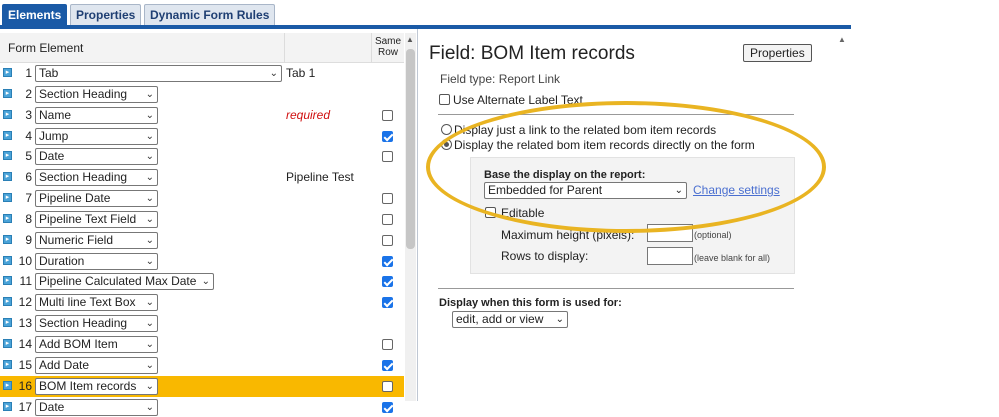 The image size is (999, 417). What do you see at coordinates (96, 365) in the screenshot?
I see `element-type-select: Add Date⌄` at bounding box center [96, 365].